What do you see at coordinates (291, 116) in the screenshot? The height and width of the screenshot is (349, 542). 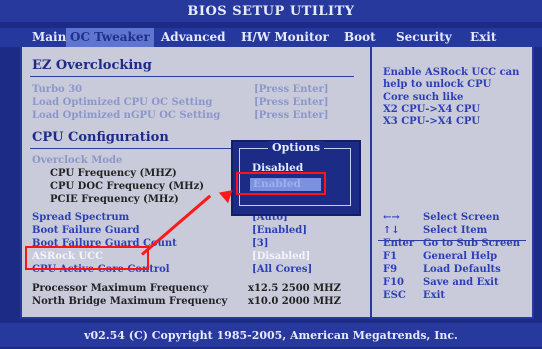 I see `load-ngpu-oc-value: [Press Enter]` at bounding box center [291, 116].